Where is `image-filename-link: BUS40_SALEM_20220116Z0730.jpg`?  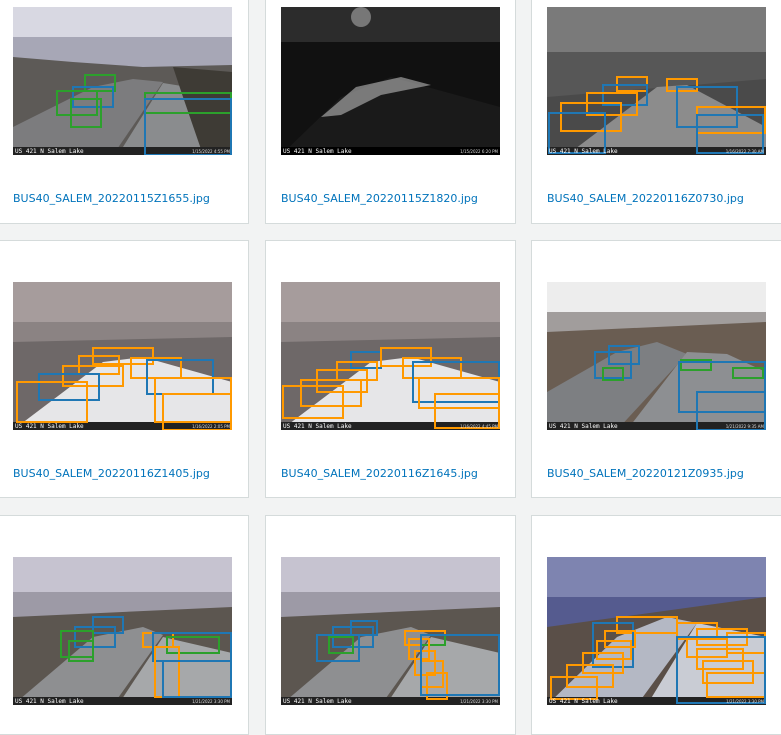 image-filename-link: BUS40_SALEM_20220116Z0730.jpg is located at coordinates (645, 198).